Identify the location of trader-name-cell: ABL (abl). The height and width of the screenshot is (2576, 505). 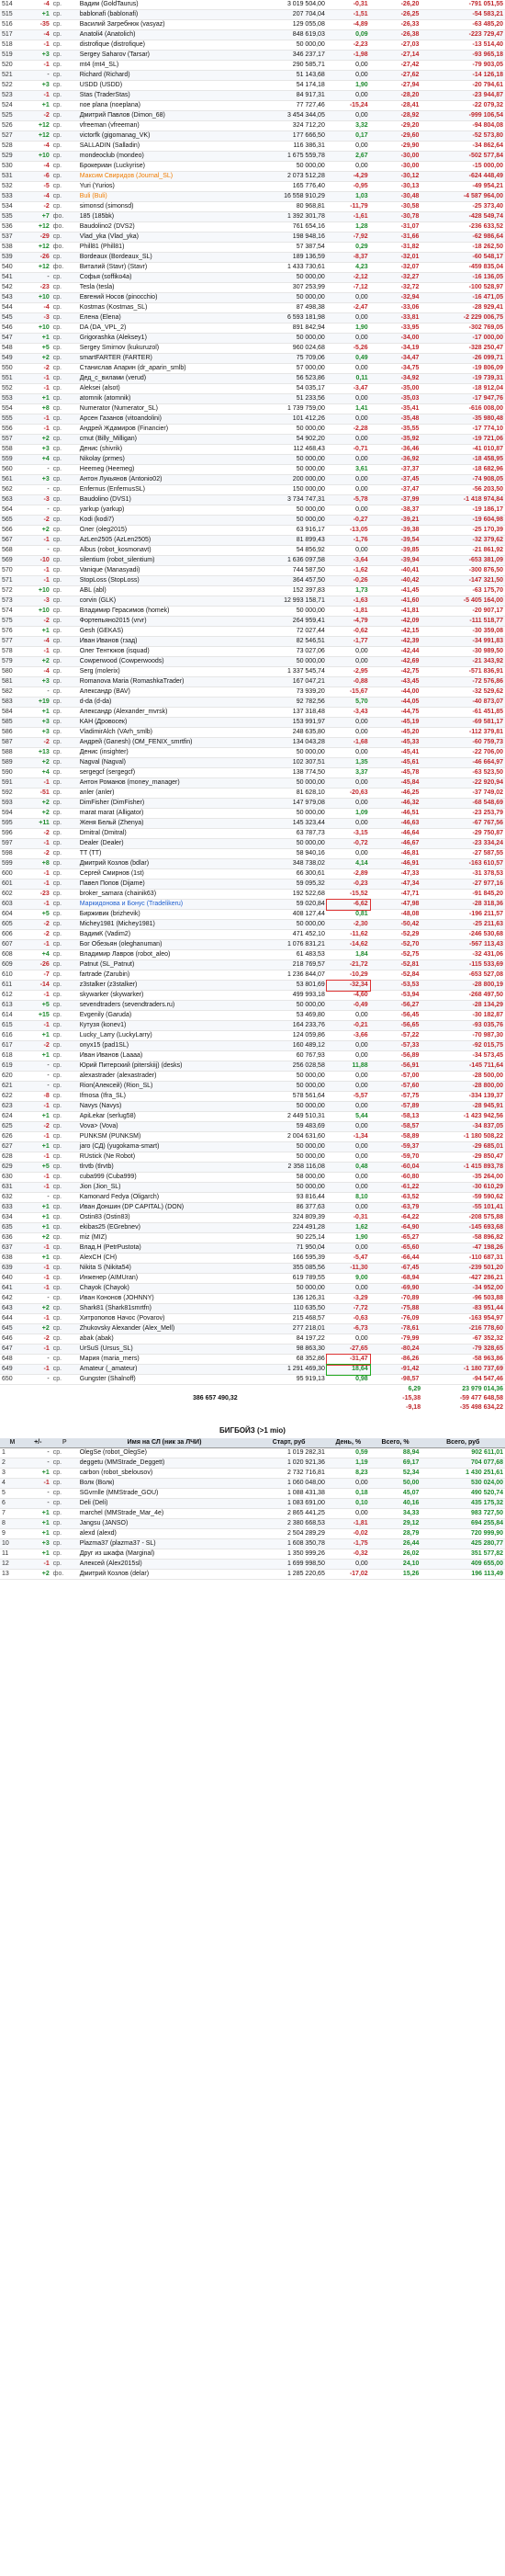
(165, 591).